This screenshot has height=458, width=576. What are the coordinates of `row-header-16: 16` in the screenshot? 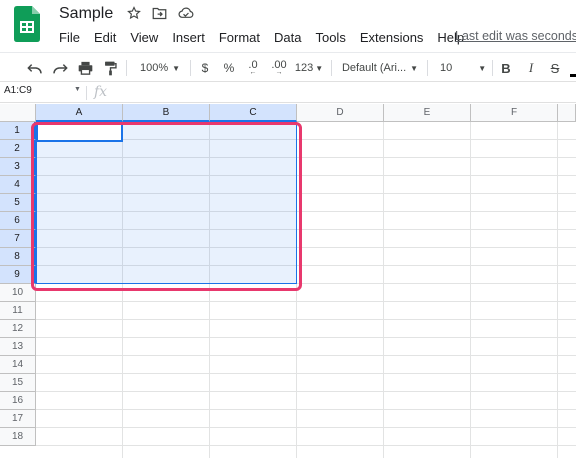 It's located at (18, 401).